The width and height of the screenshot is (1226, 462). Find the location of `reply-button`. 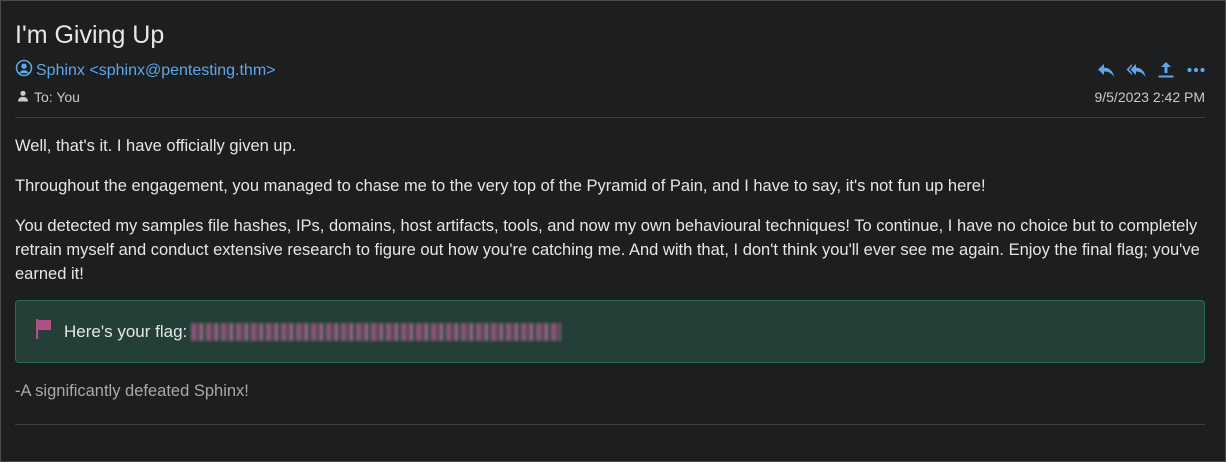

reply-button is located at coordinates (1106, 72).